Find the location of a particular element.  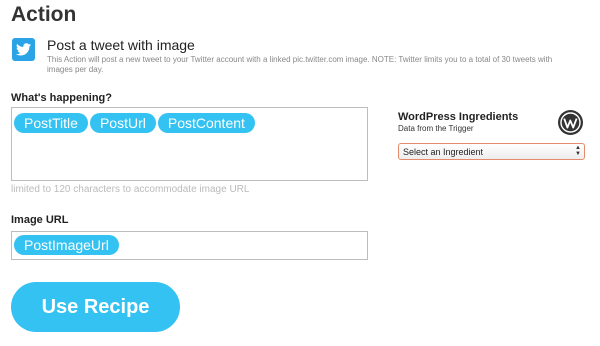

ingredient-token-post-image-url: PostImageUrl is located at coordinates (66, 245).